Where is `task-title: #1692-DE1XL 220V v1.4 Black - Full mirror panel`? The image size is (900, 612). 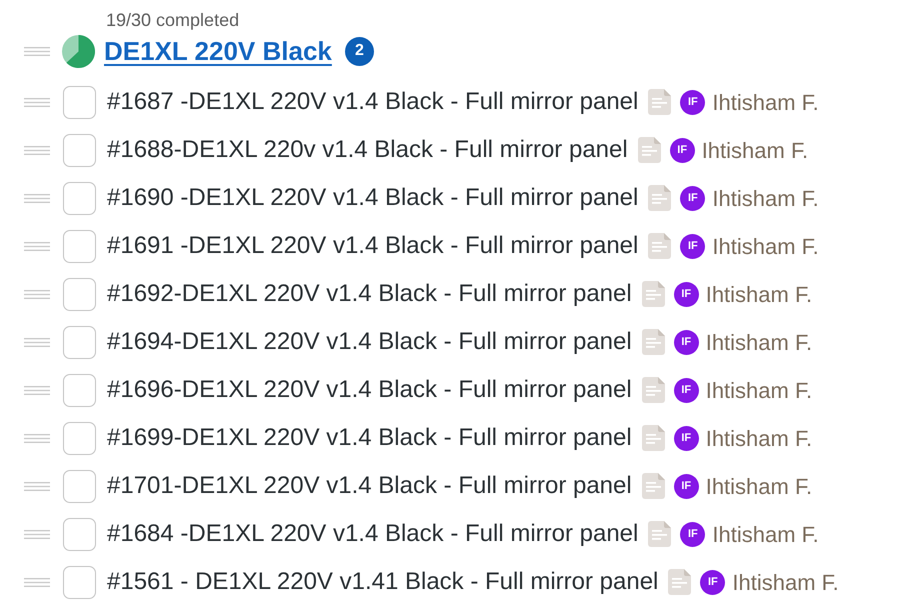 task-title: #1692-DE1XL 220V v1.4 Black - Full mirror panel is located at coordinates (369, 294).